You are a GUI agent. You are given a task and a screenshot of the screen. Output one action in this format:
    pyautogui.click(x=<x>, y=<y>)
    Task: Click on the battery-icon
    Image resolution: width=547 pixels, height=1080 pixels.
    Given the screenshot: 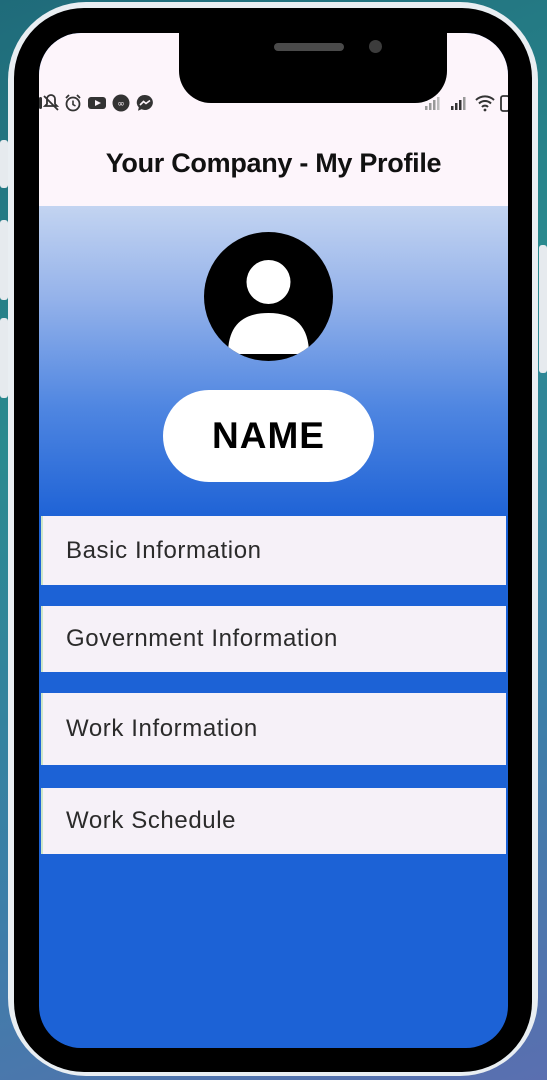 What is the action you would take?
    pyautogui.click(x=504, y=103)
    